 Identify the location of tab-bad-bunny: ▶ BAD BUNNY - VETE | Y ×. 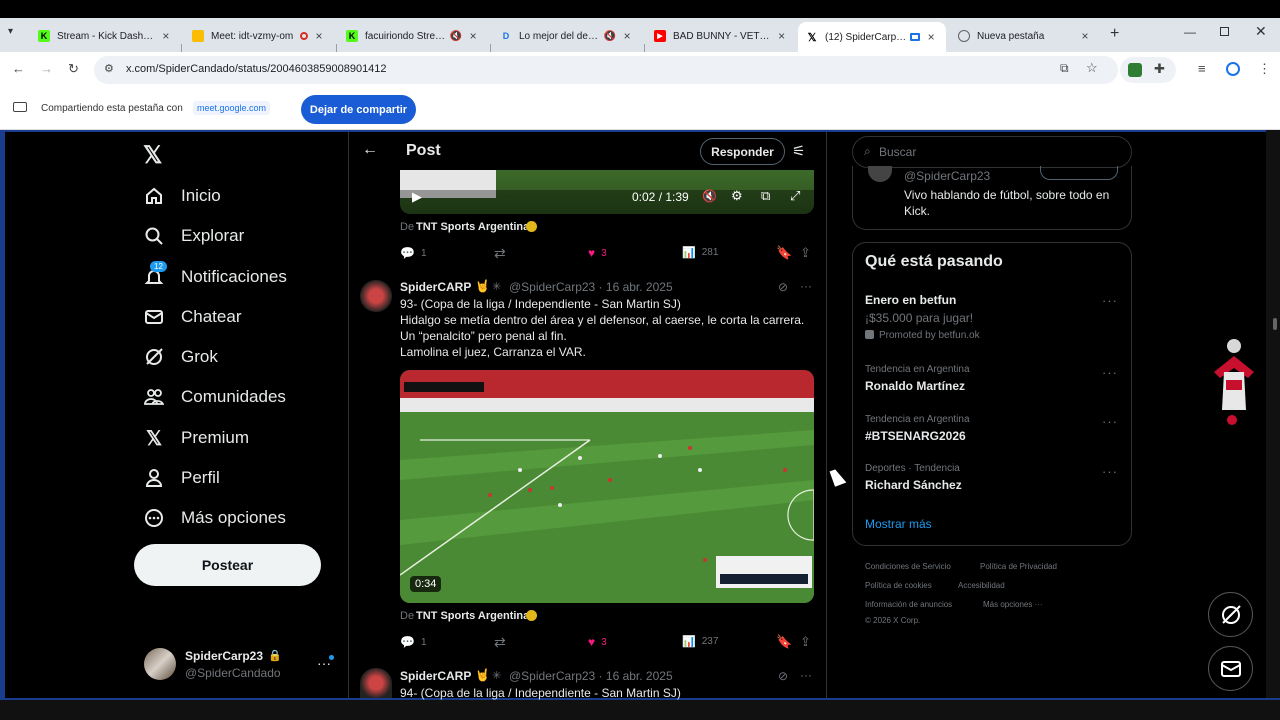
(721, 36).